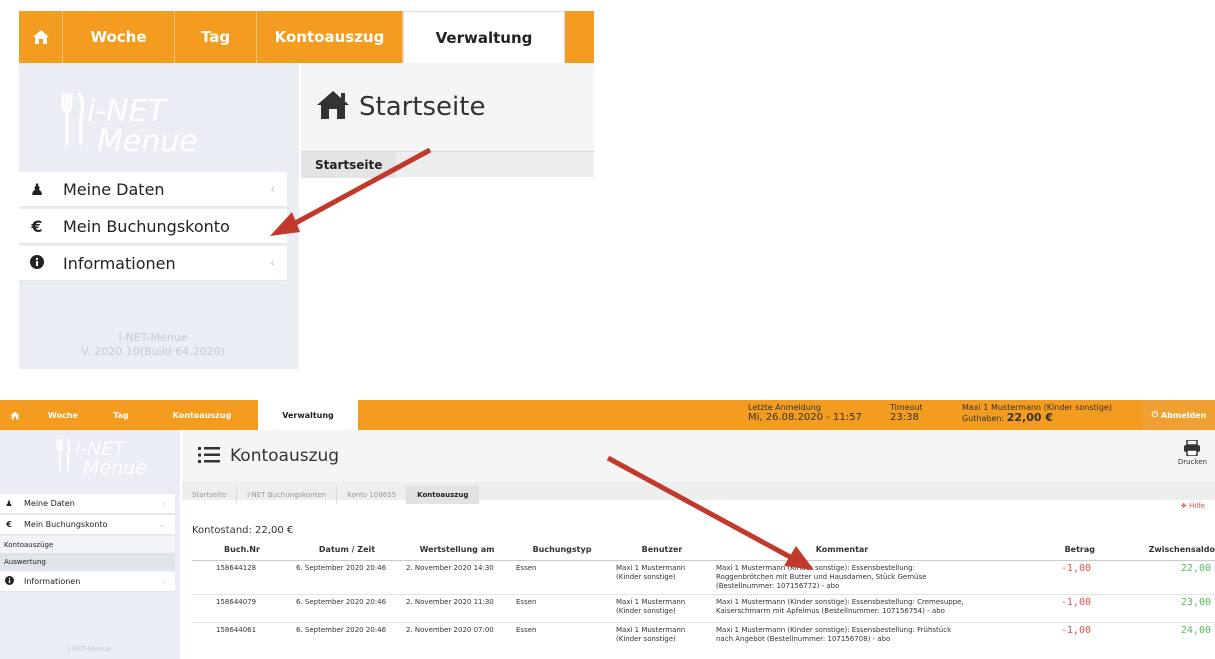  Describe the element at coordinates (37, 189) in the screenshot. I see `user-icon: ♟` at that location.